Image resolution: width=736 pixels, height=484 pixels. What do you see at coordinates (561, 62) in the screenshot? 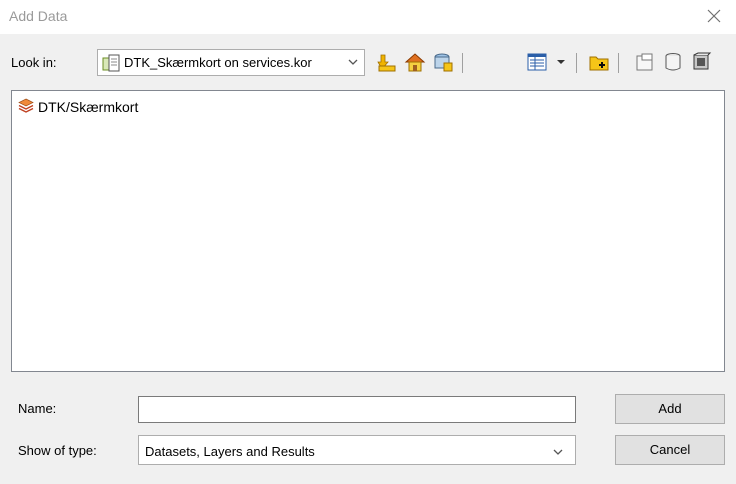
I see `view-dropdown-icon` at bounding box center [561, 62].